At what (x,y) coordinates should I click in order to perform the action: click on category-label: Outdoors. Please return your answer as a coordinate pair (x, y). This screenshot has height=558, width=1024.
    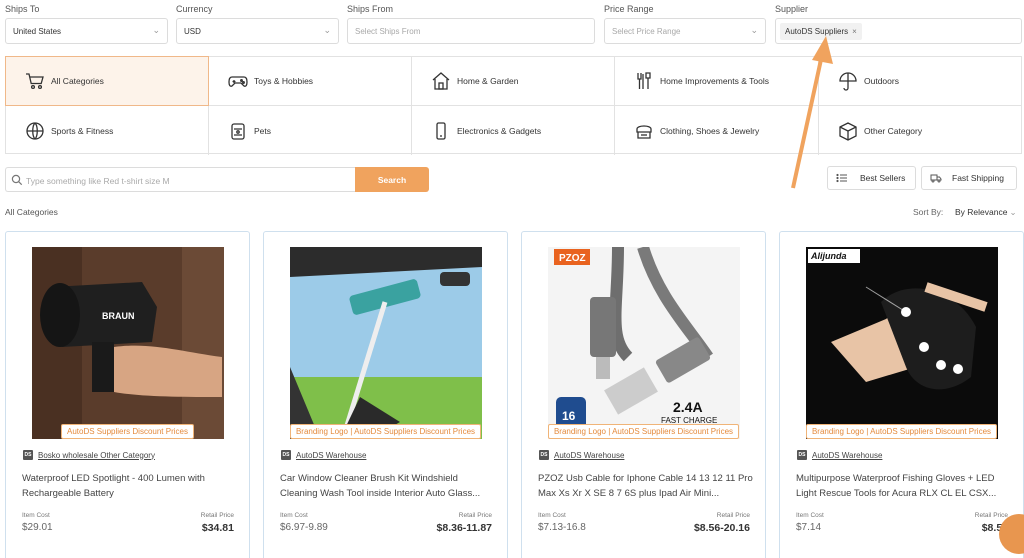
    Looking at the image, I should click on (881, 81).